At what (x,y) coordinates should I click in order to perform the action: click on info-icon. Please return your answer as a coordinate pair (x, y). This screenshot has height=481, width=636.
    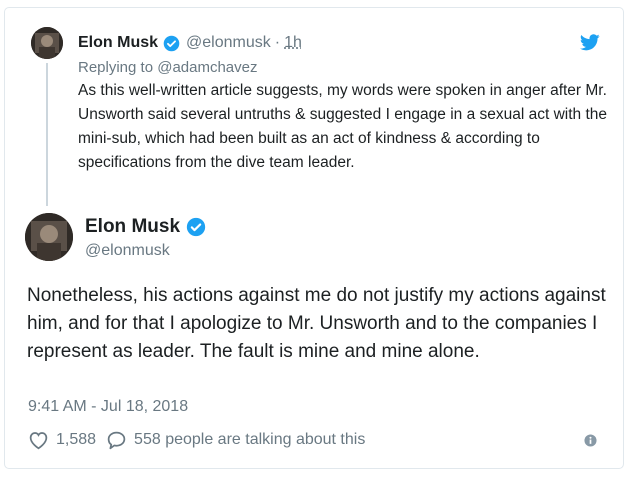
    Looking at the image, I should click on (590, 440).